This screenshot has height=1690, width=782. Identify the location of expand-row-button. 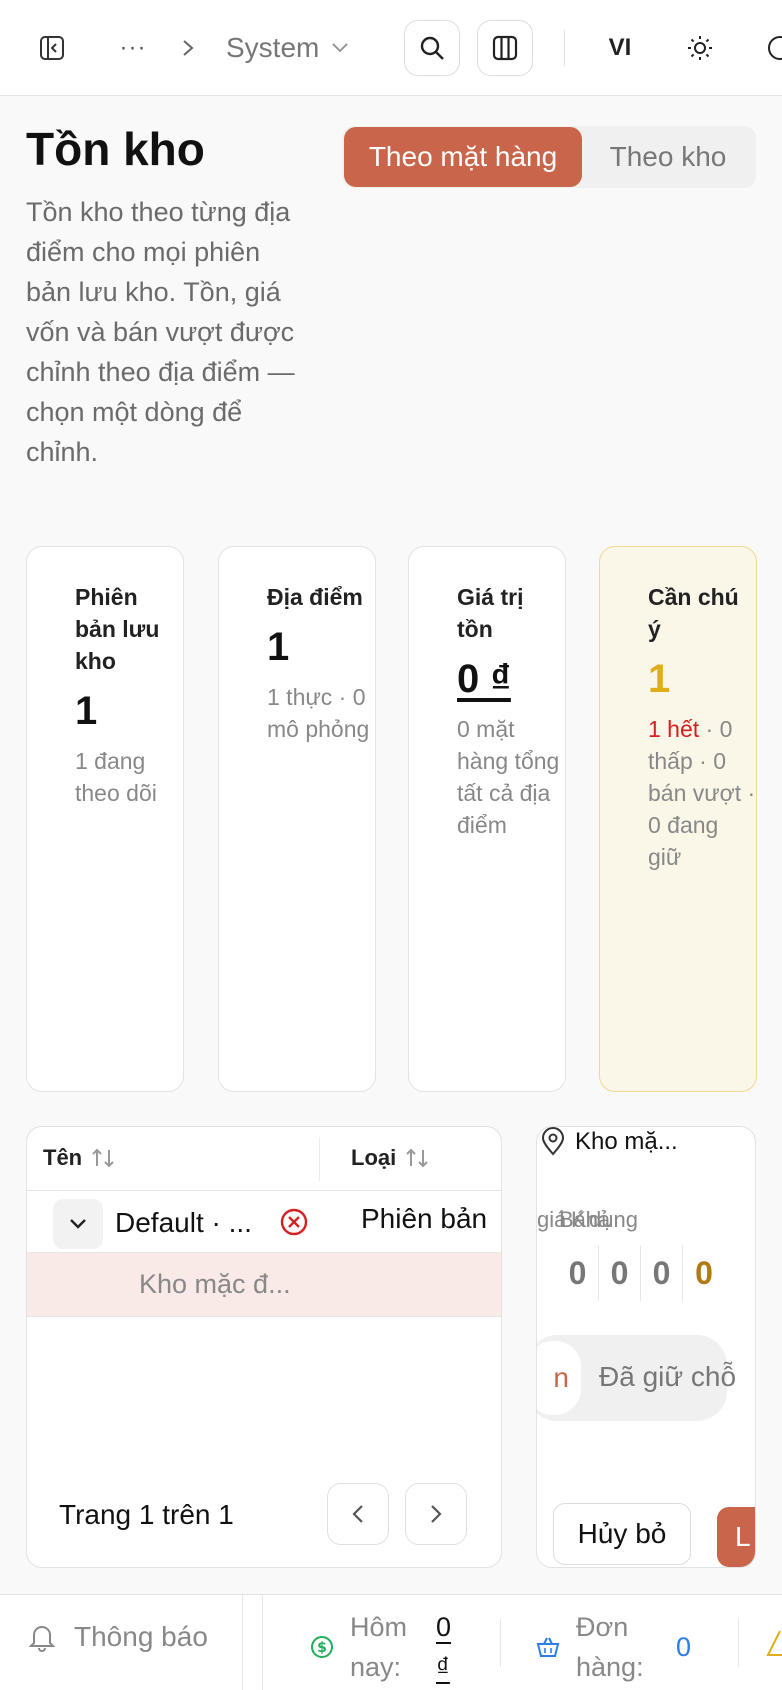
(78, 1224).